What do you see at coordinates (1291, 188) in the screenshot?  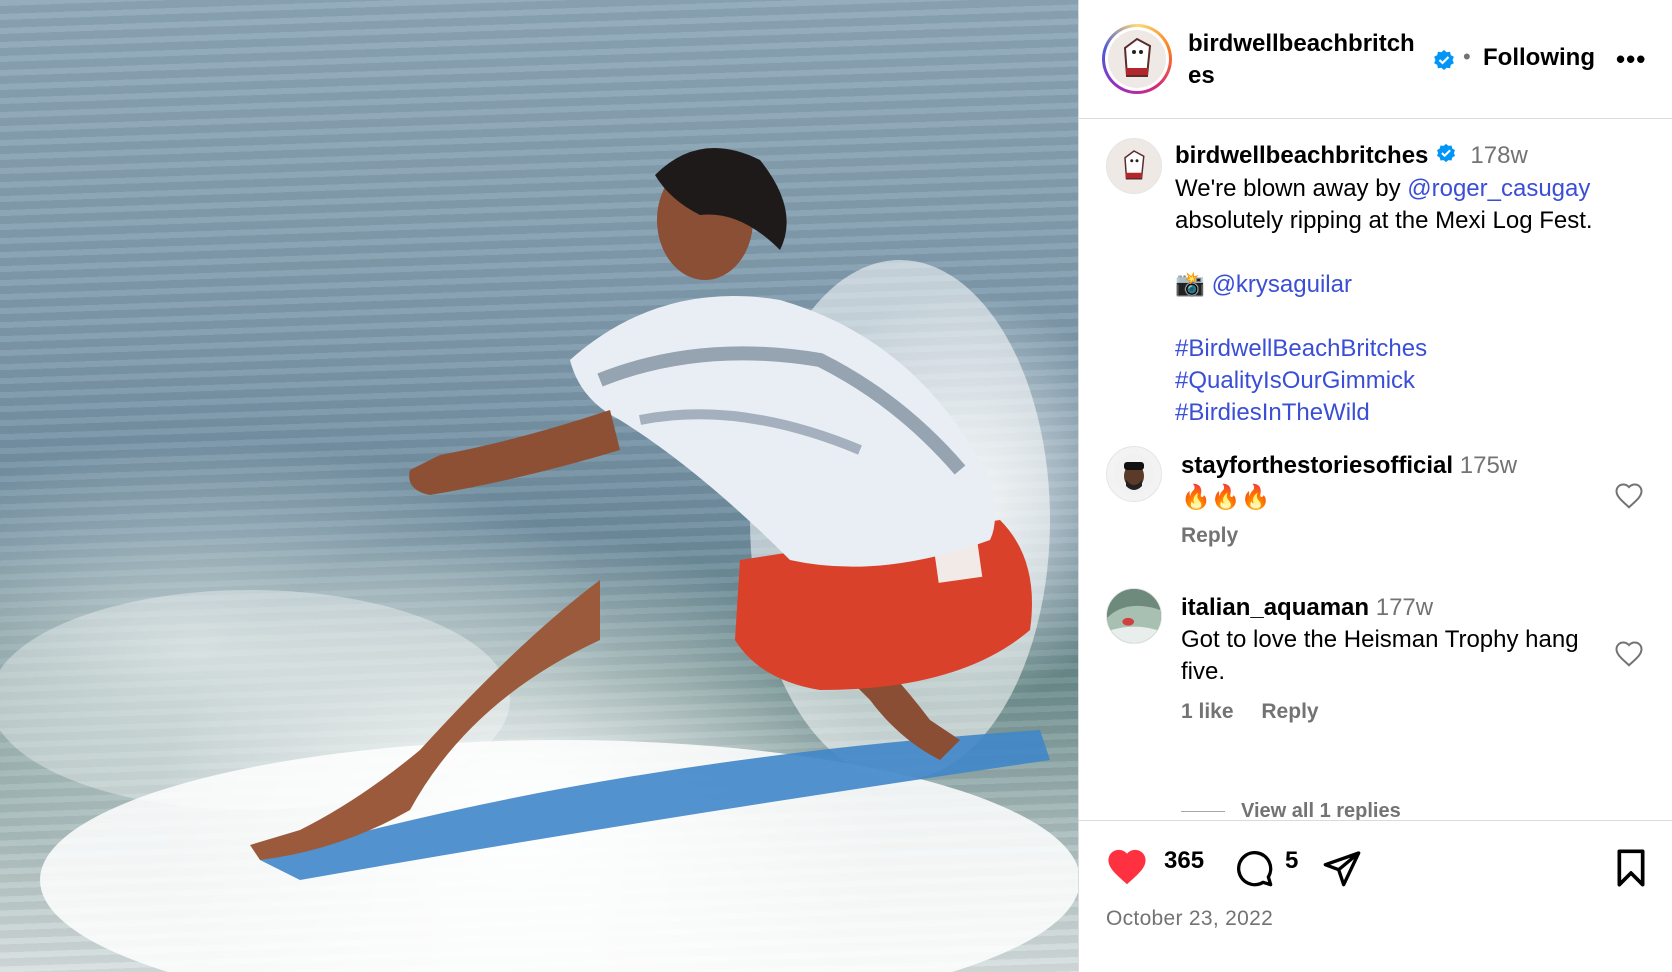 I see `caption-text: We're blown away by` at bounding box center [1291, 188].